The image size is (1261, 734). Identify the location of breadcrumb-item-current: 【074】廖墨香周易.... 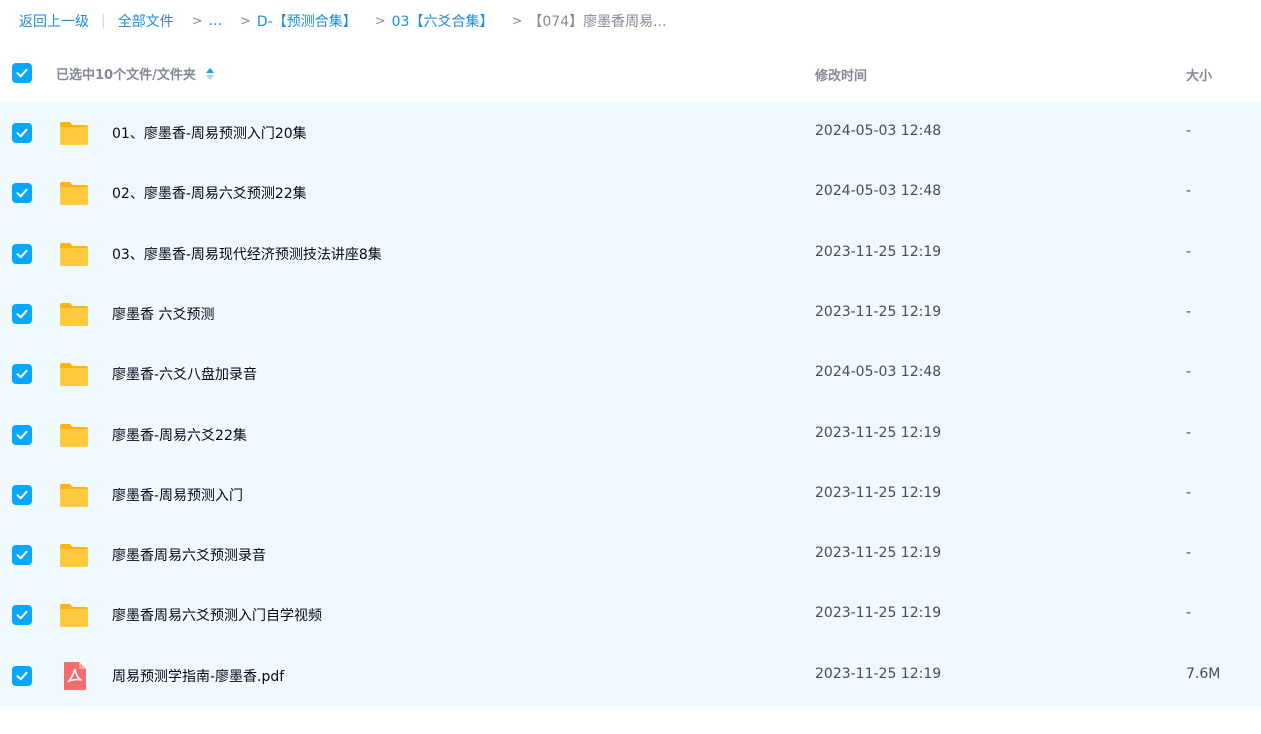
(597, 22).